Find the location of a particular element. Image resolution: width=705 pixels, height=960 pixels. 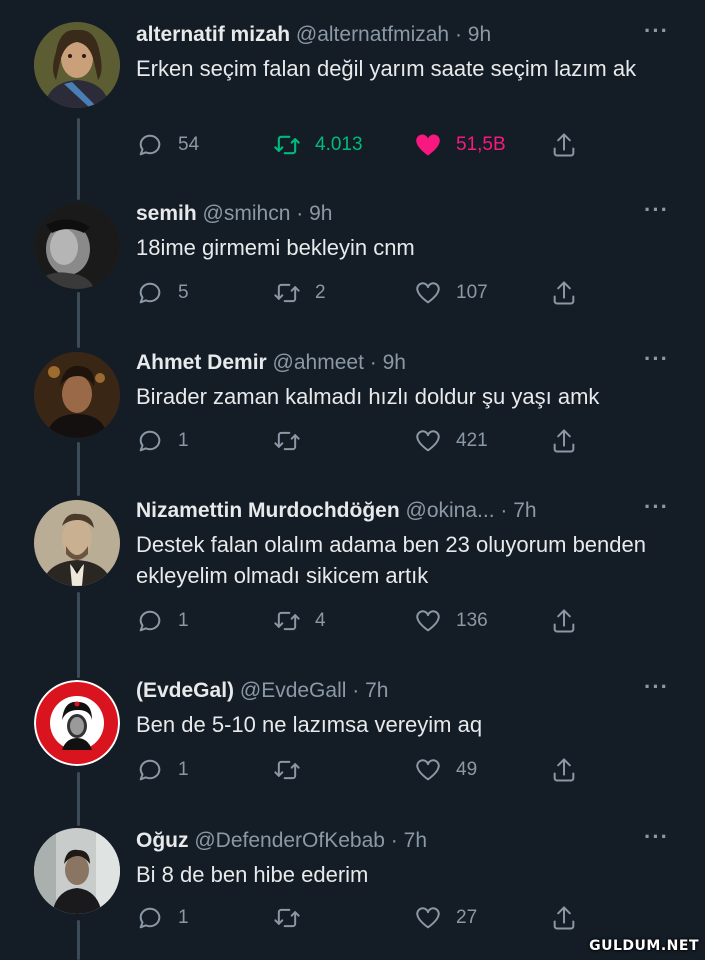

display-name: Ahmet Demir is located at coordinates (201, 362).